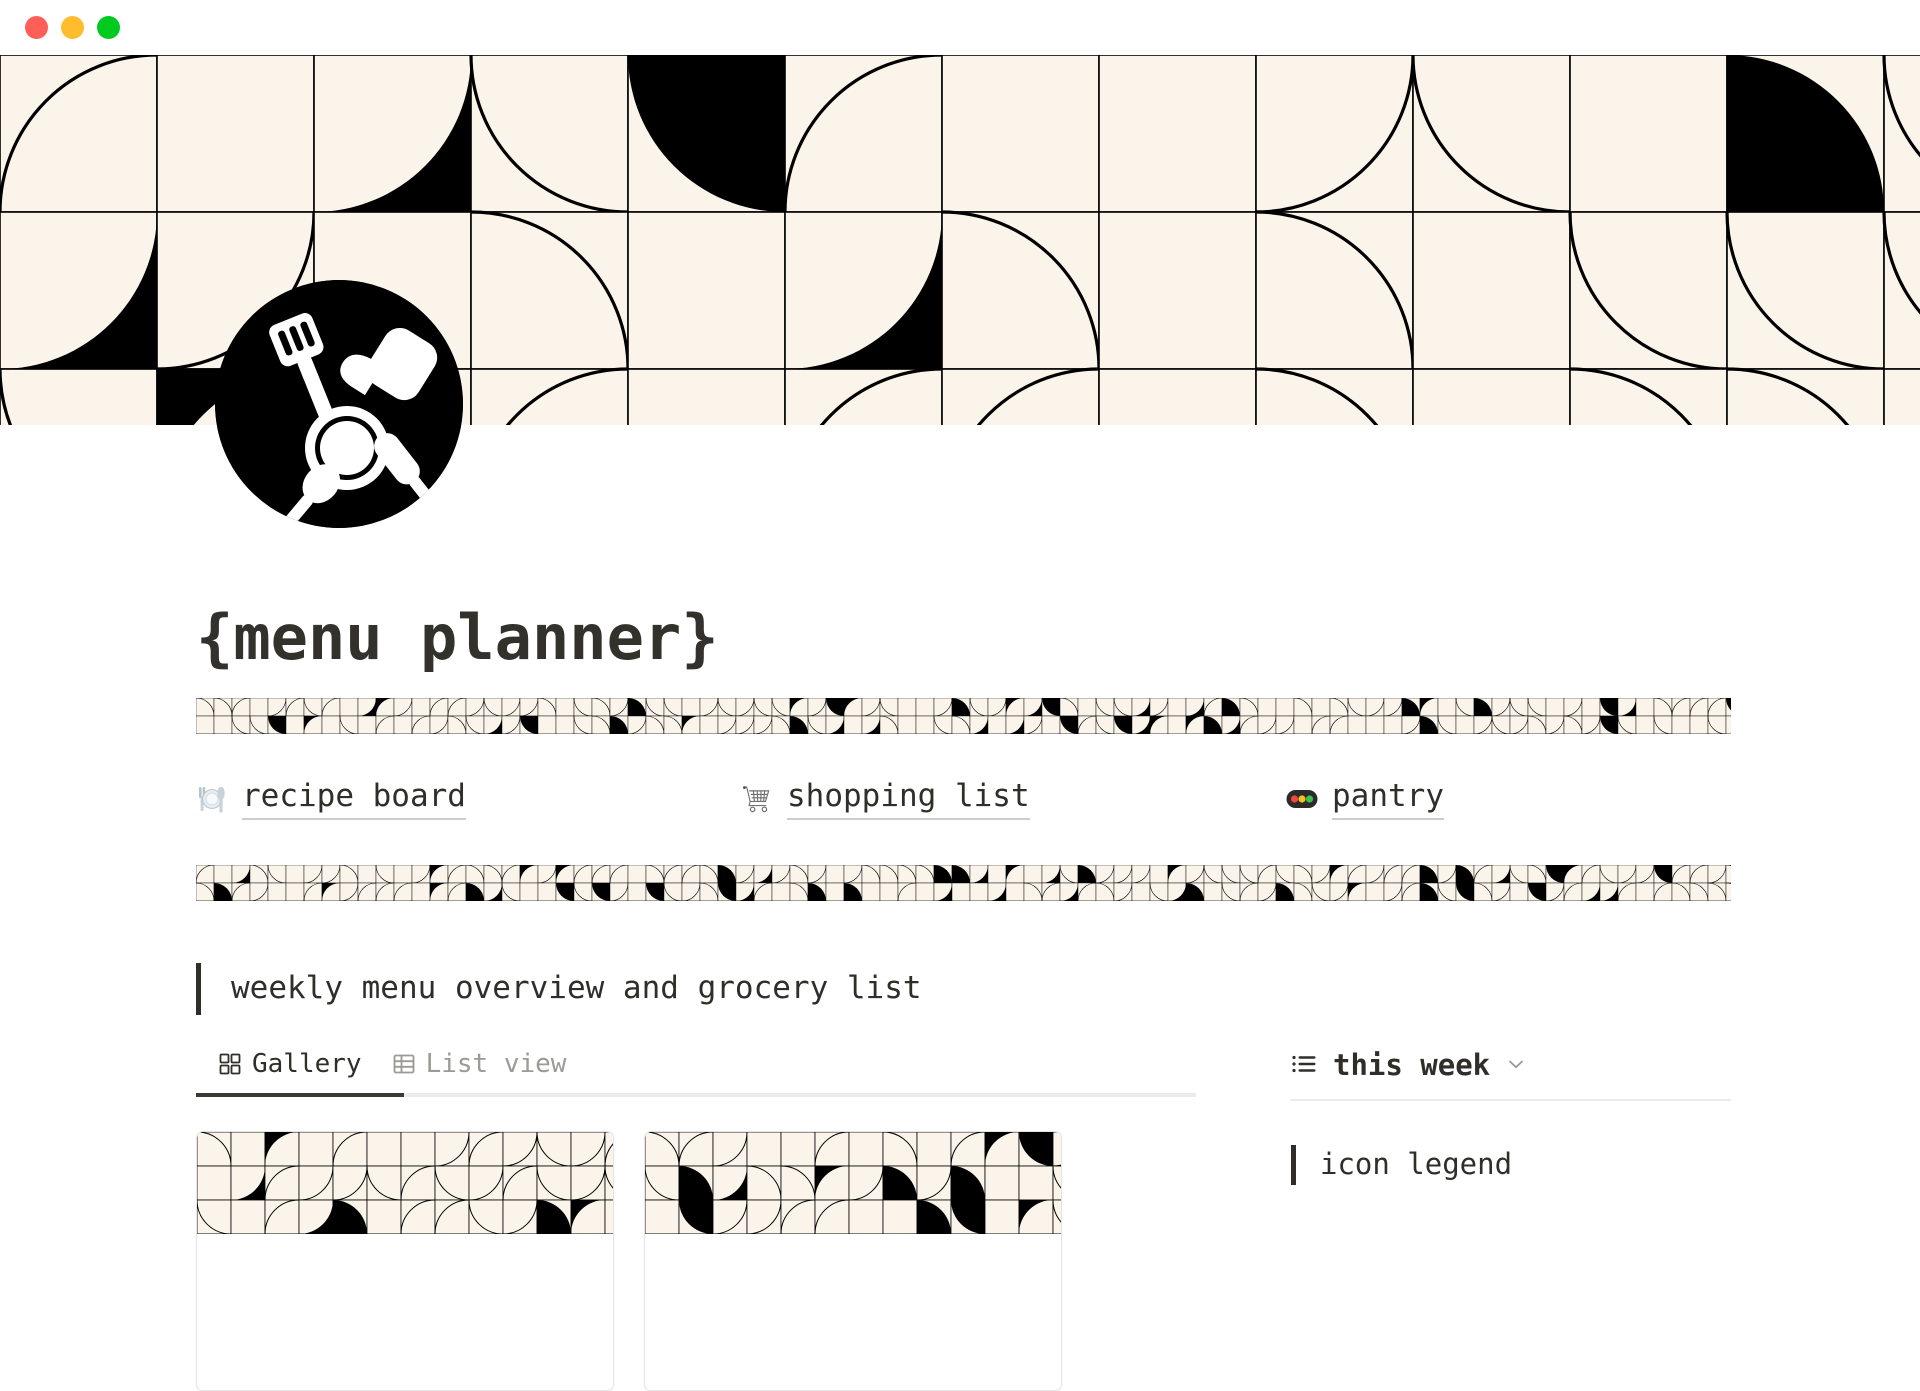 The width and height of the screenshot is (1920, 1391). I want to click on sidebar-header-label: this week, so click(1412, 1065).